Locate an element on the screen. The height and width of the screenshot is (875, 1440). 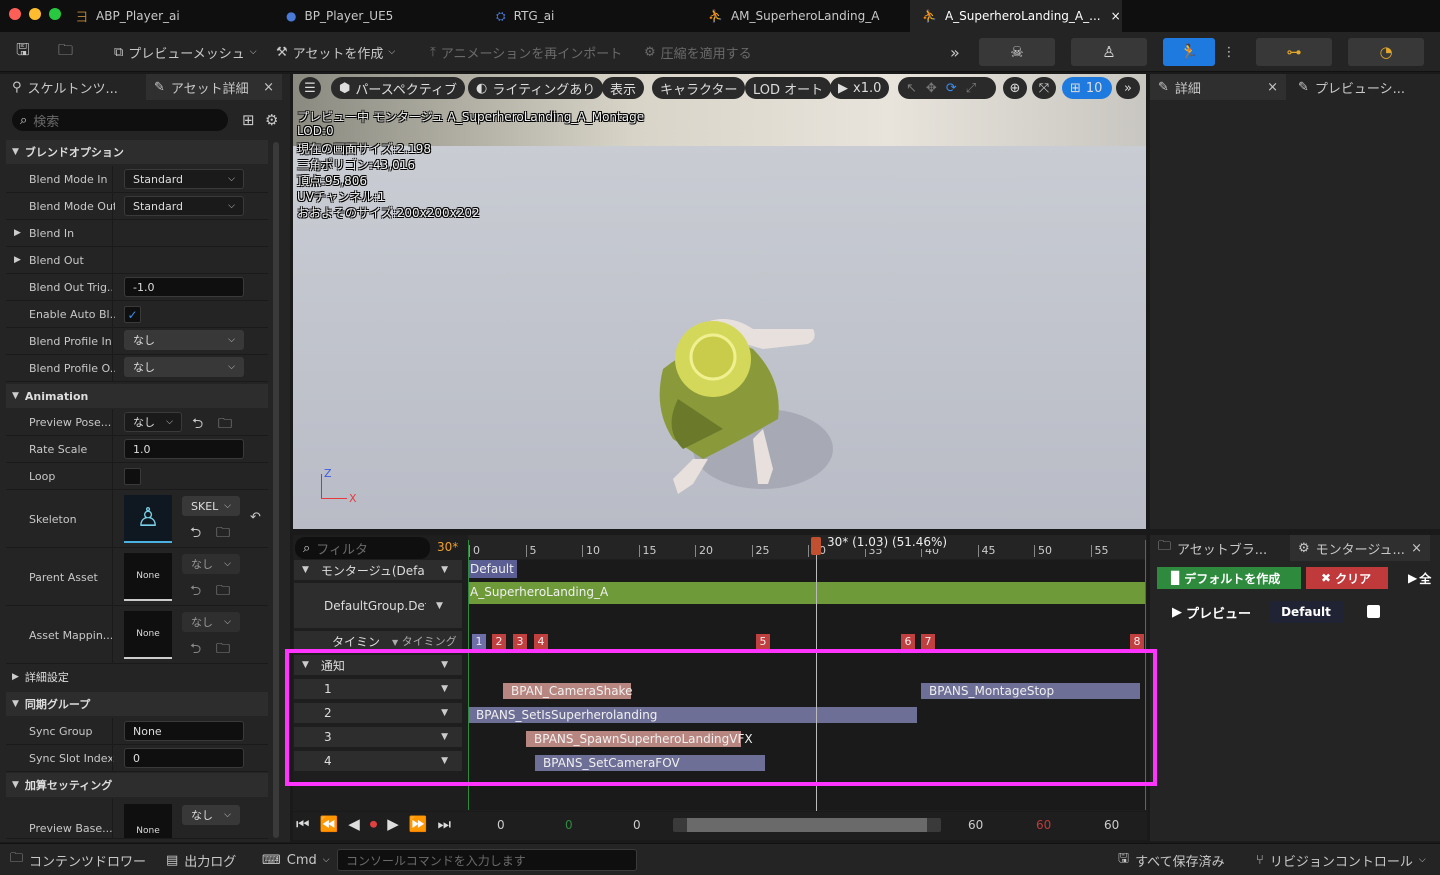
preview-pose-dropdown: なし ⌵ is located at coordinates (153, 422).